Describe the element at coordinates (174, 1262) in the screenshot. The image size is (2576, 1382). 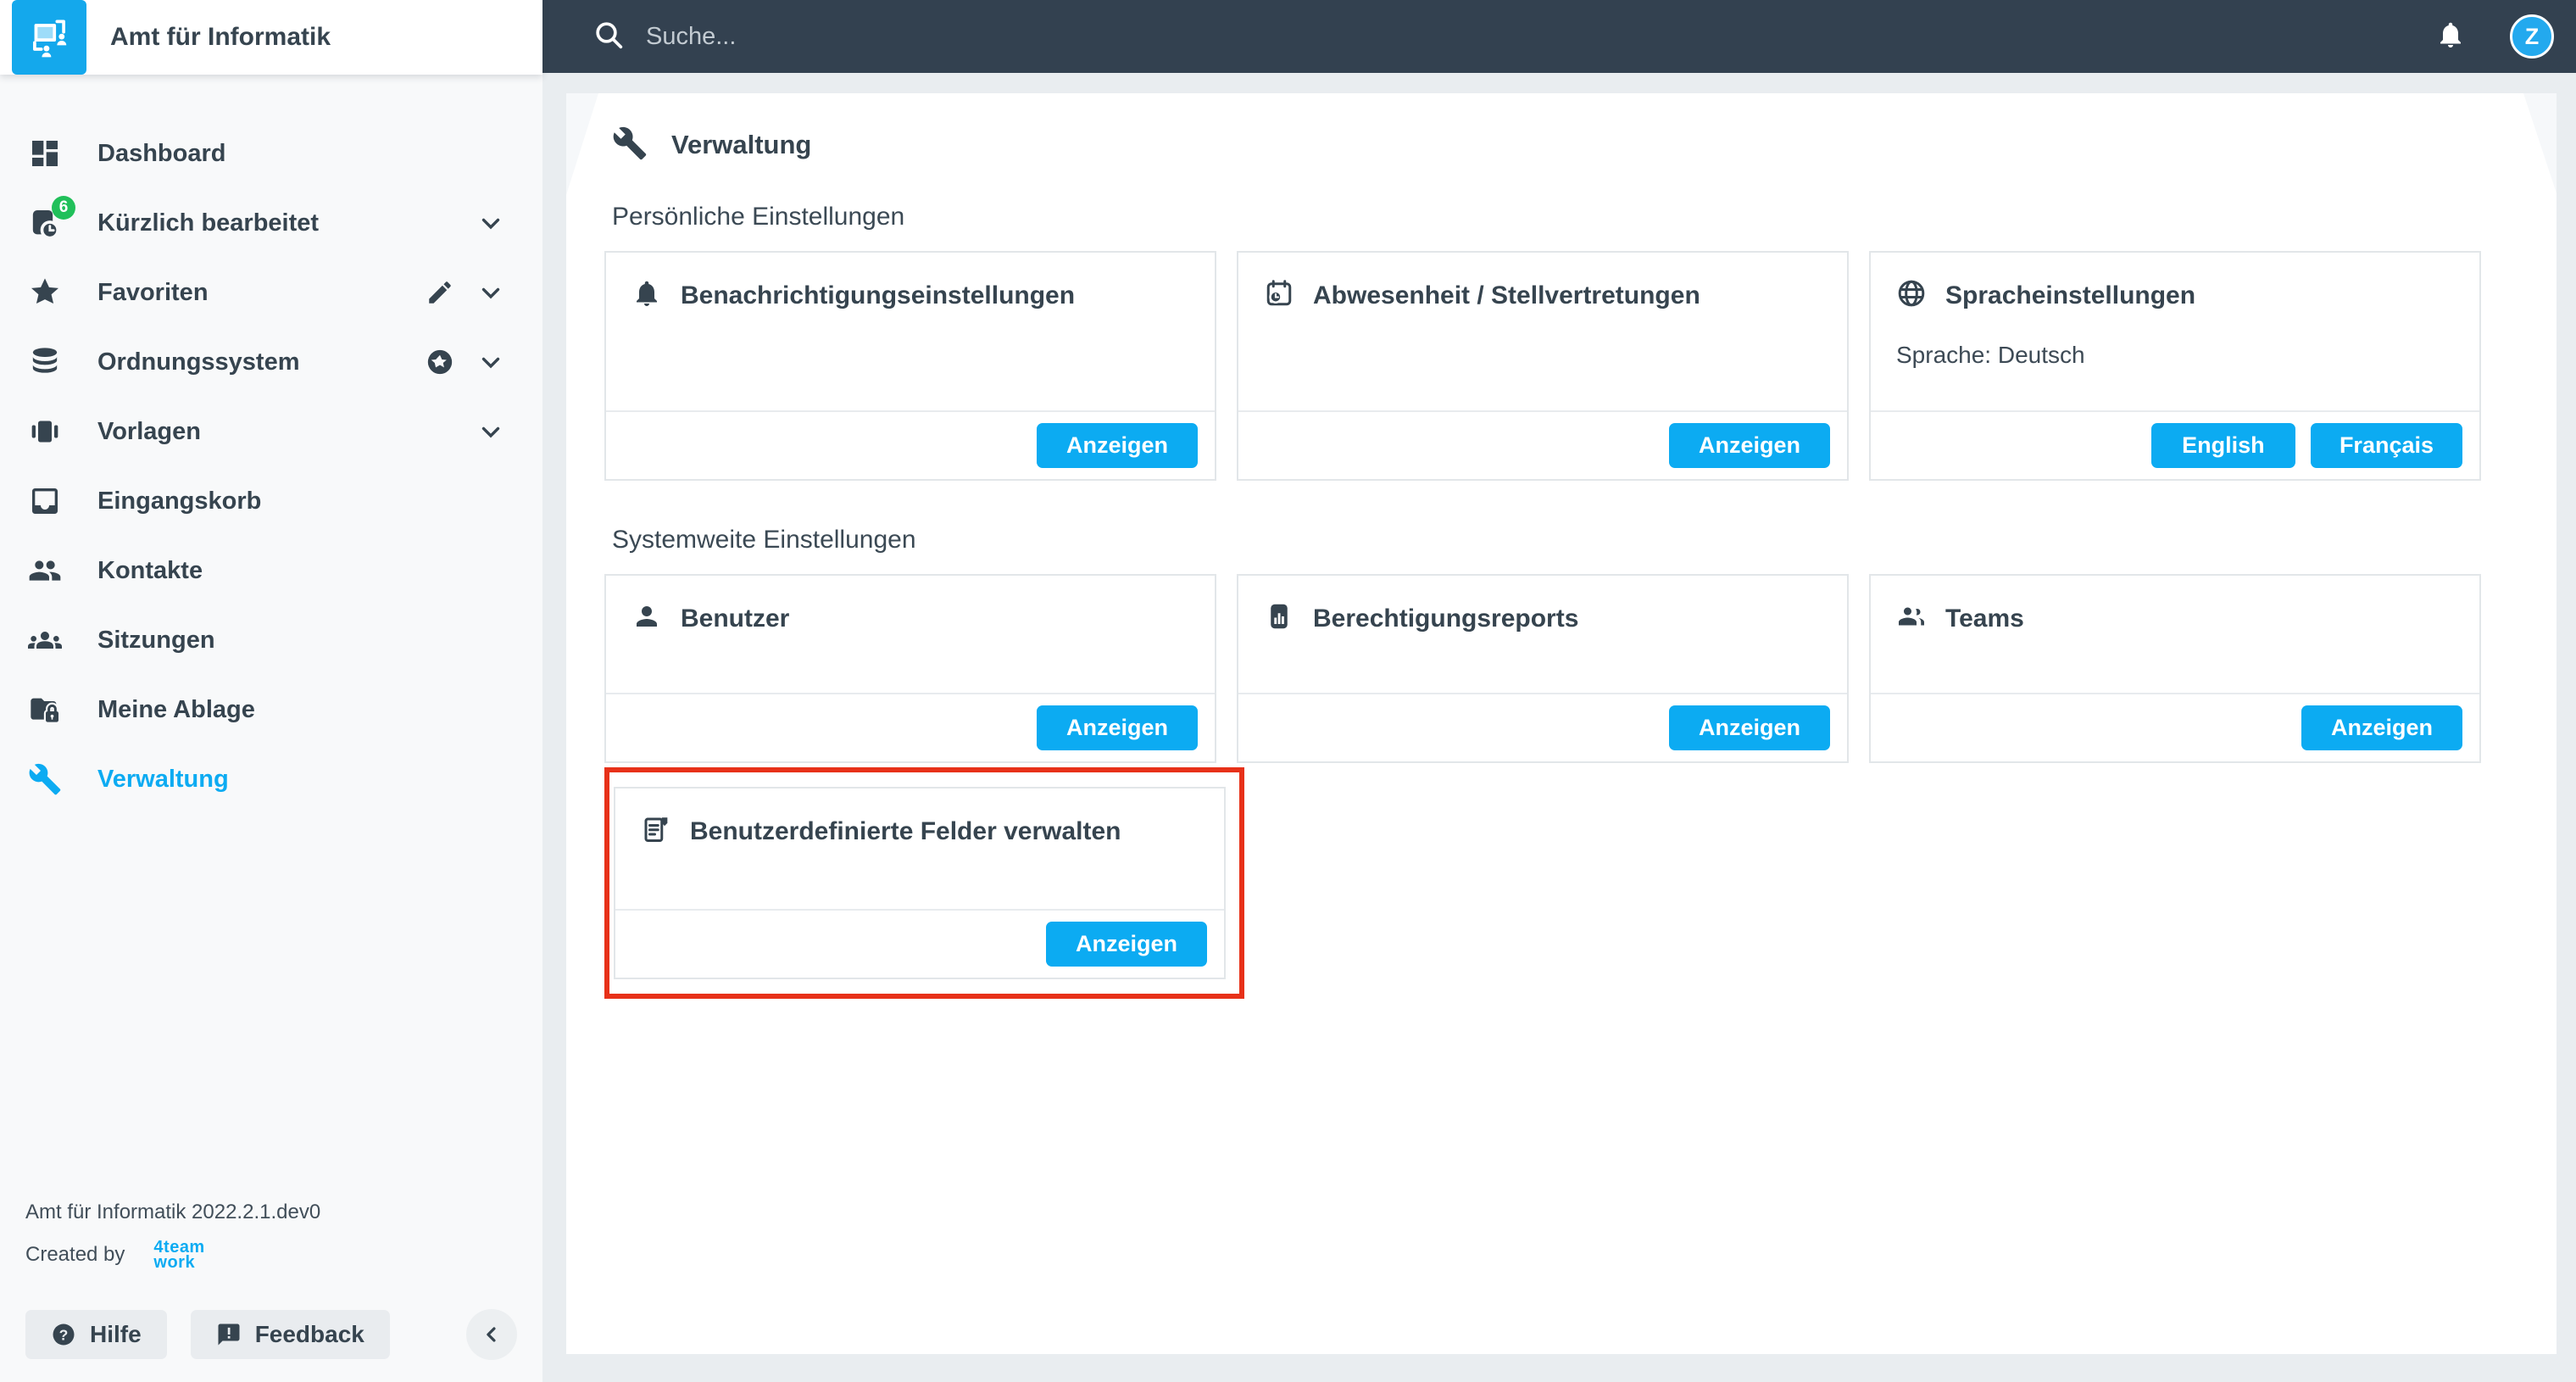
I see `brand-line2: work` at that location.